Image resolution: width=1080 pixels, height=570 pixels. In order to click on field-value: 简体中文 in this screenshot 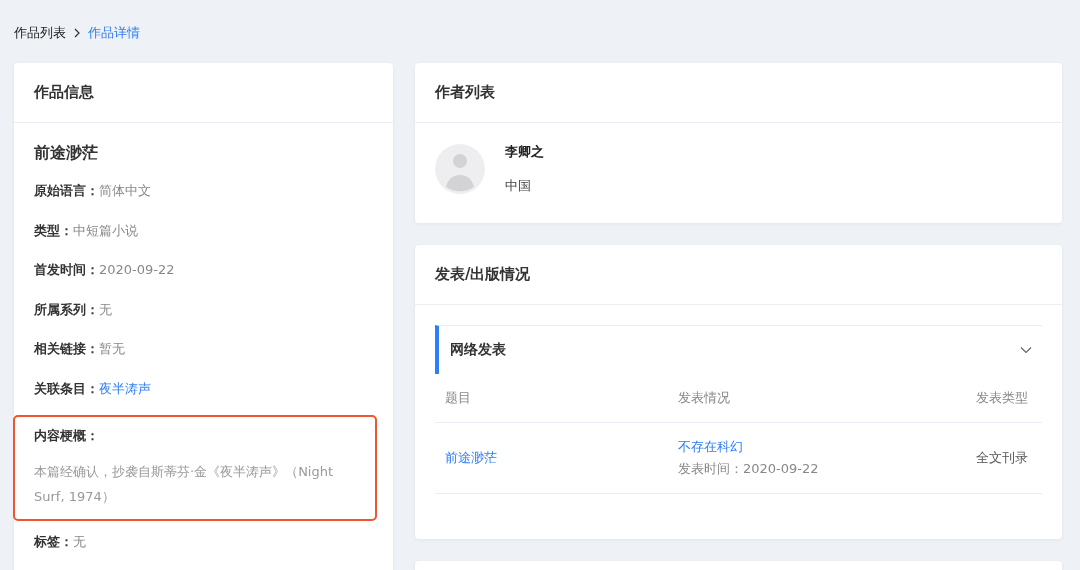, I will do `click(125, 190)`.